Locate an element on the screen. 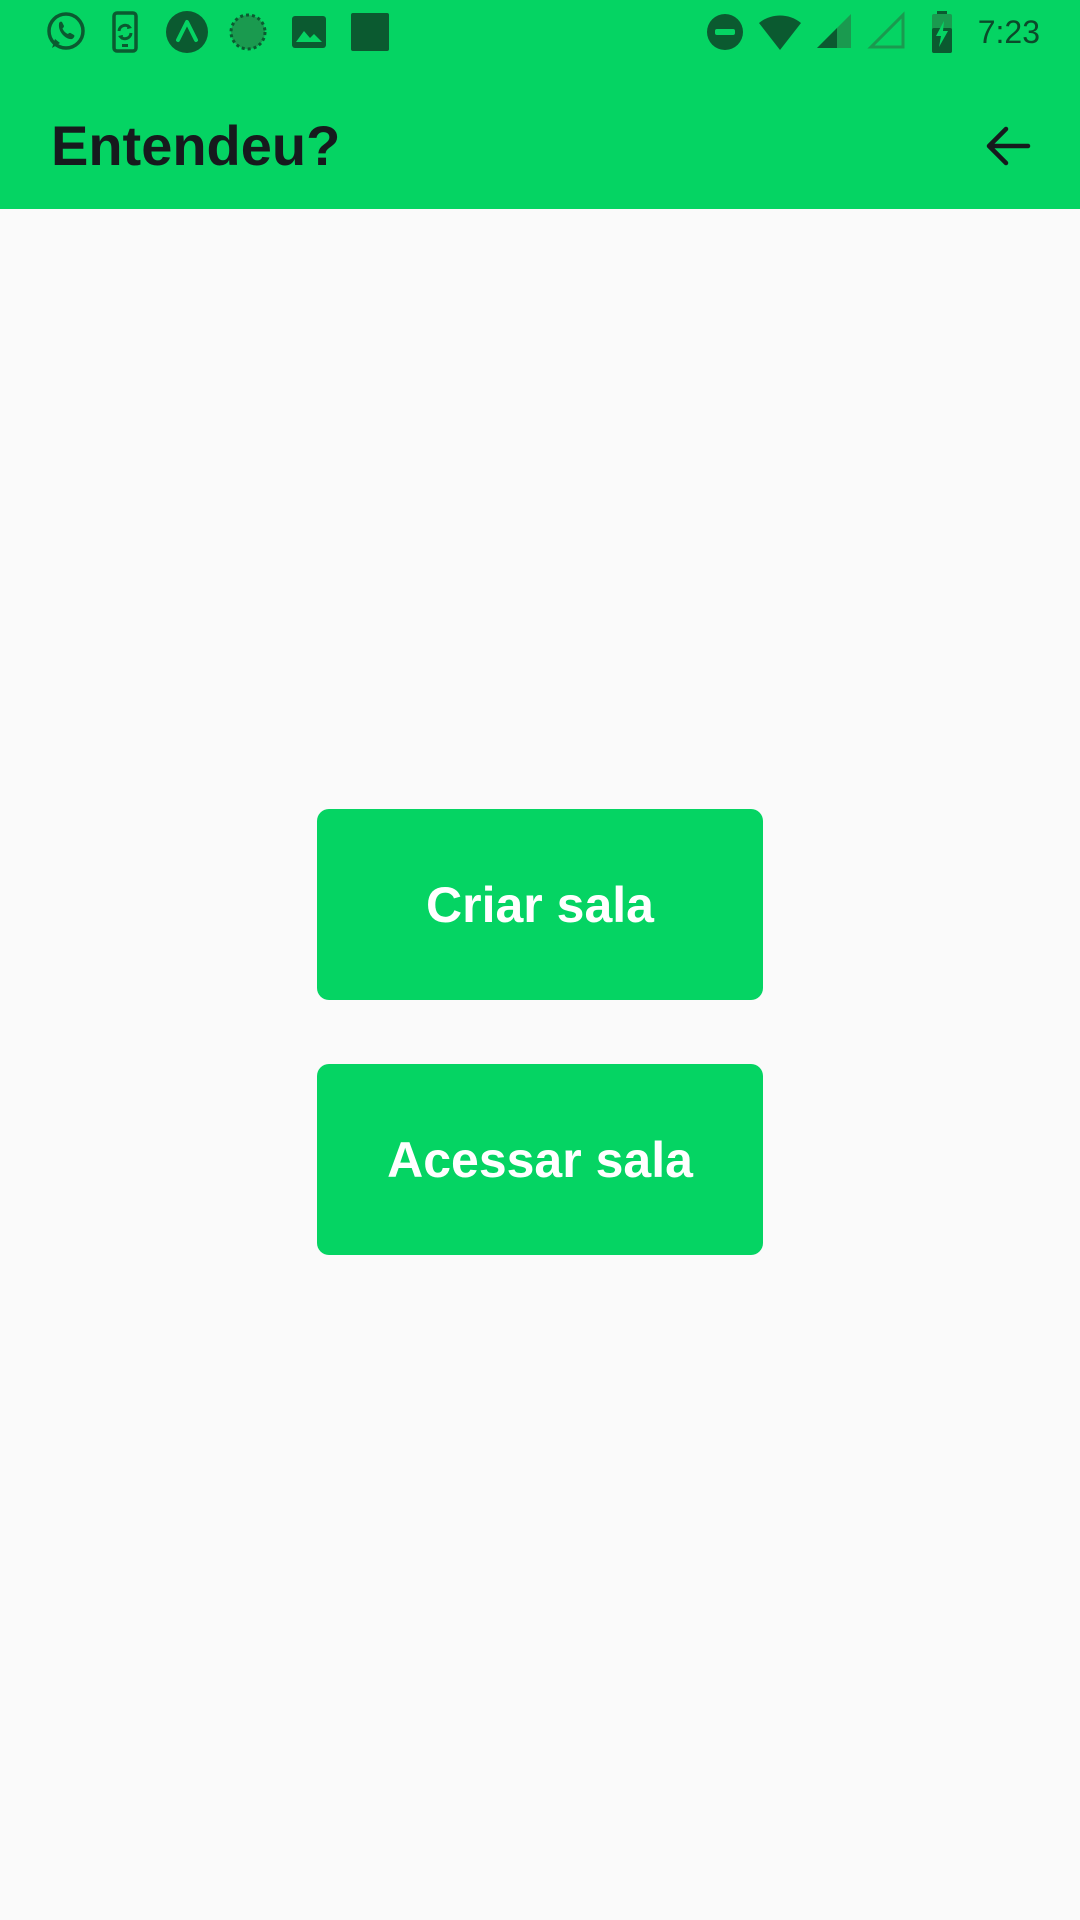 Image resolution: width=1080 pixels, height=1920 pixels. expo-icon is located at coordinates (187, 32).